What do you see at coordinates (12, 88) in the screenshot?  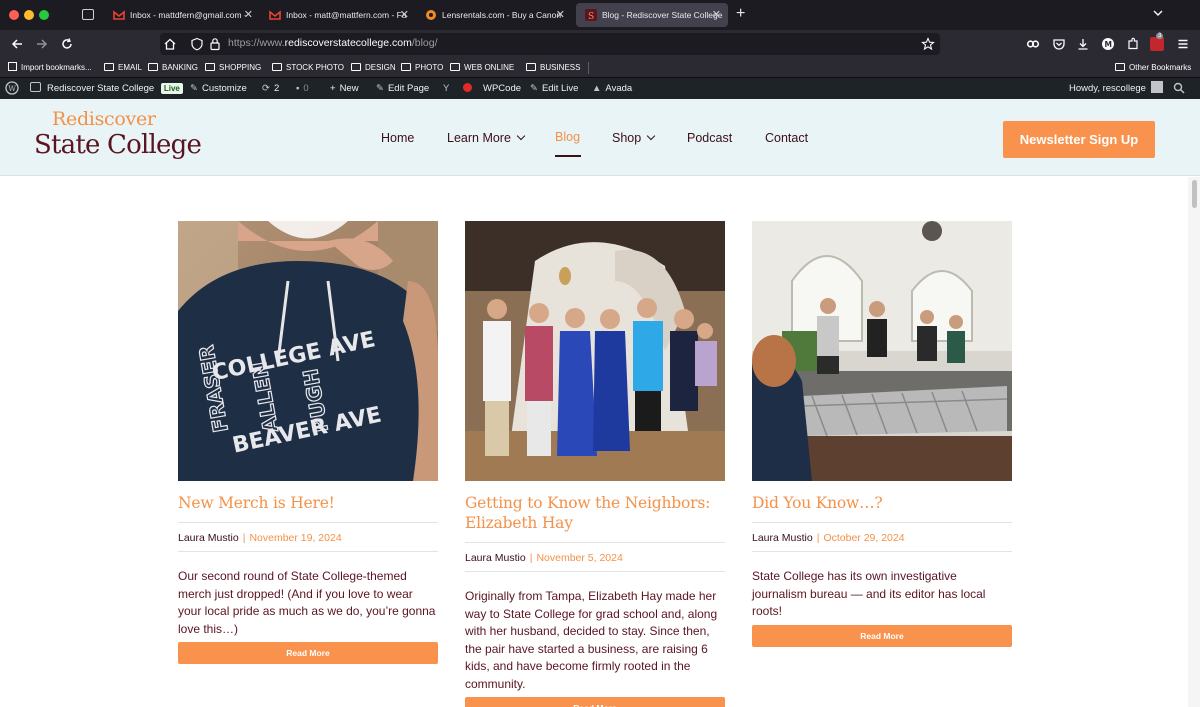 I see `wordpress-logo-icon: W` at bounding box center [12, 88].